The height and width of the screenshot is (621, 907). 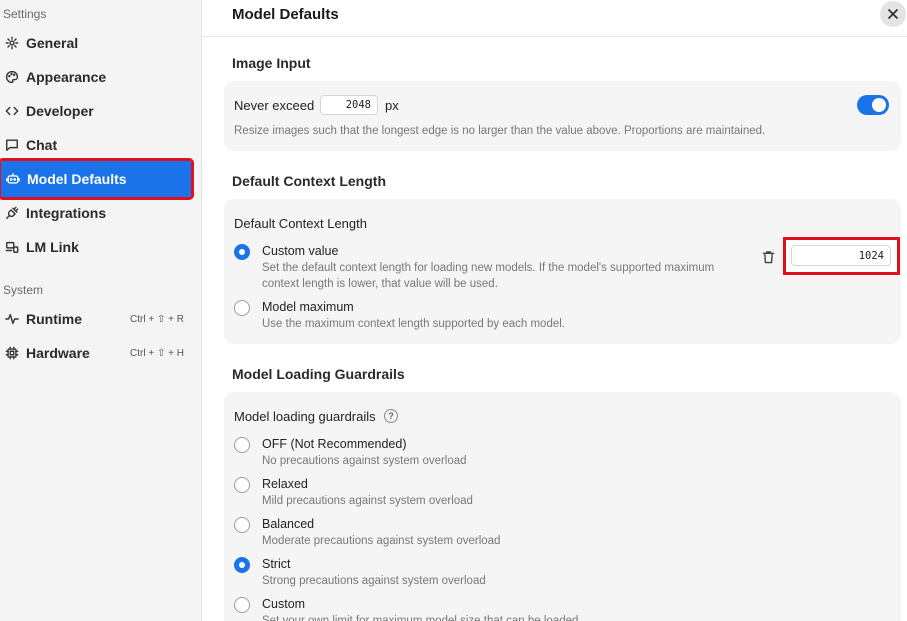 I want to click on palette-icon, so click(x=12, y=77).